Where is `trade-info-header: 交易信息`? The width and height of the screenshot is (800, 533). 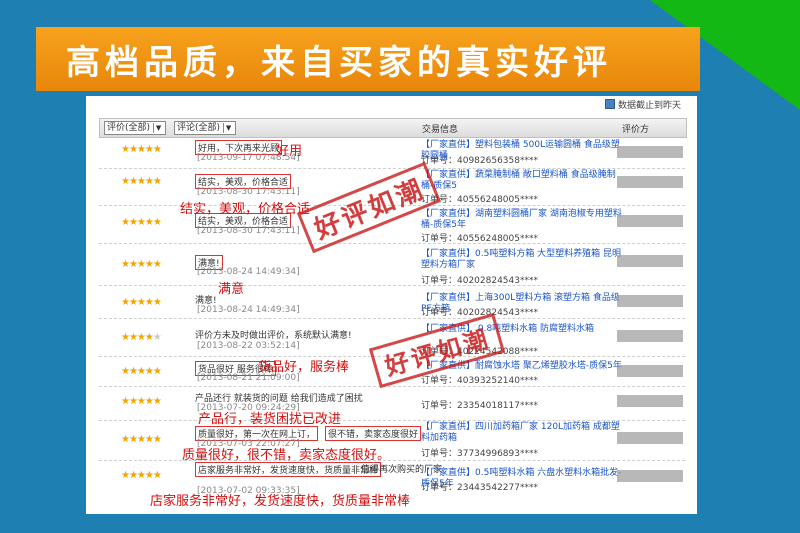
trade-info-header: 交易信息 is located at coordinates (440, 130).